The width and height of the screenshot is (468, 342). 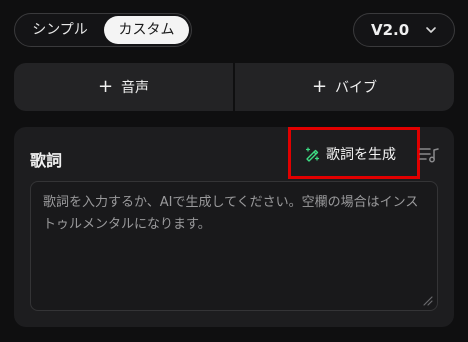 I want to click on lyrics-title: 歌詞, so click(x=46, y=160).